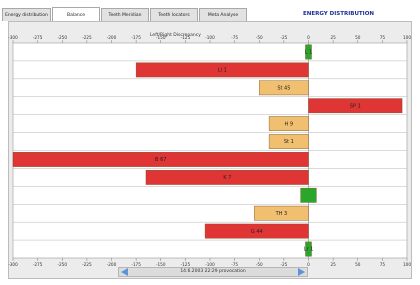 Image resolution: width=420 pixels, height=285 pixels. I want to click on tick-label-top: 50, so click(358, 37).